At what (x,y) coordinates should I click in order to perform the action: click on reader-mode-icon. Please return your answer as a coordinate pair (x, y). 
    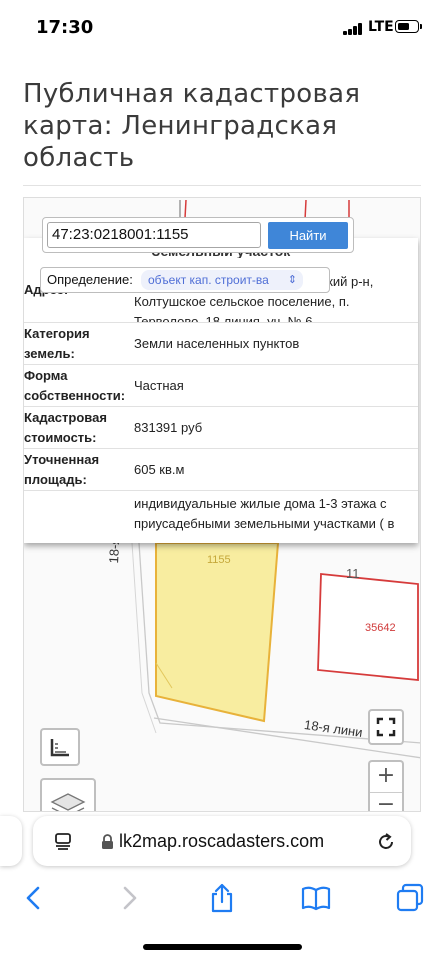
    Looking at the image, I should click on (63, 841).